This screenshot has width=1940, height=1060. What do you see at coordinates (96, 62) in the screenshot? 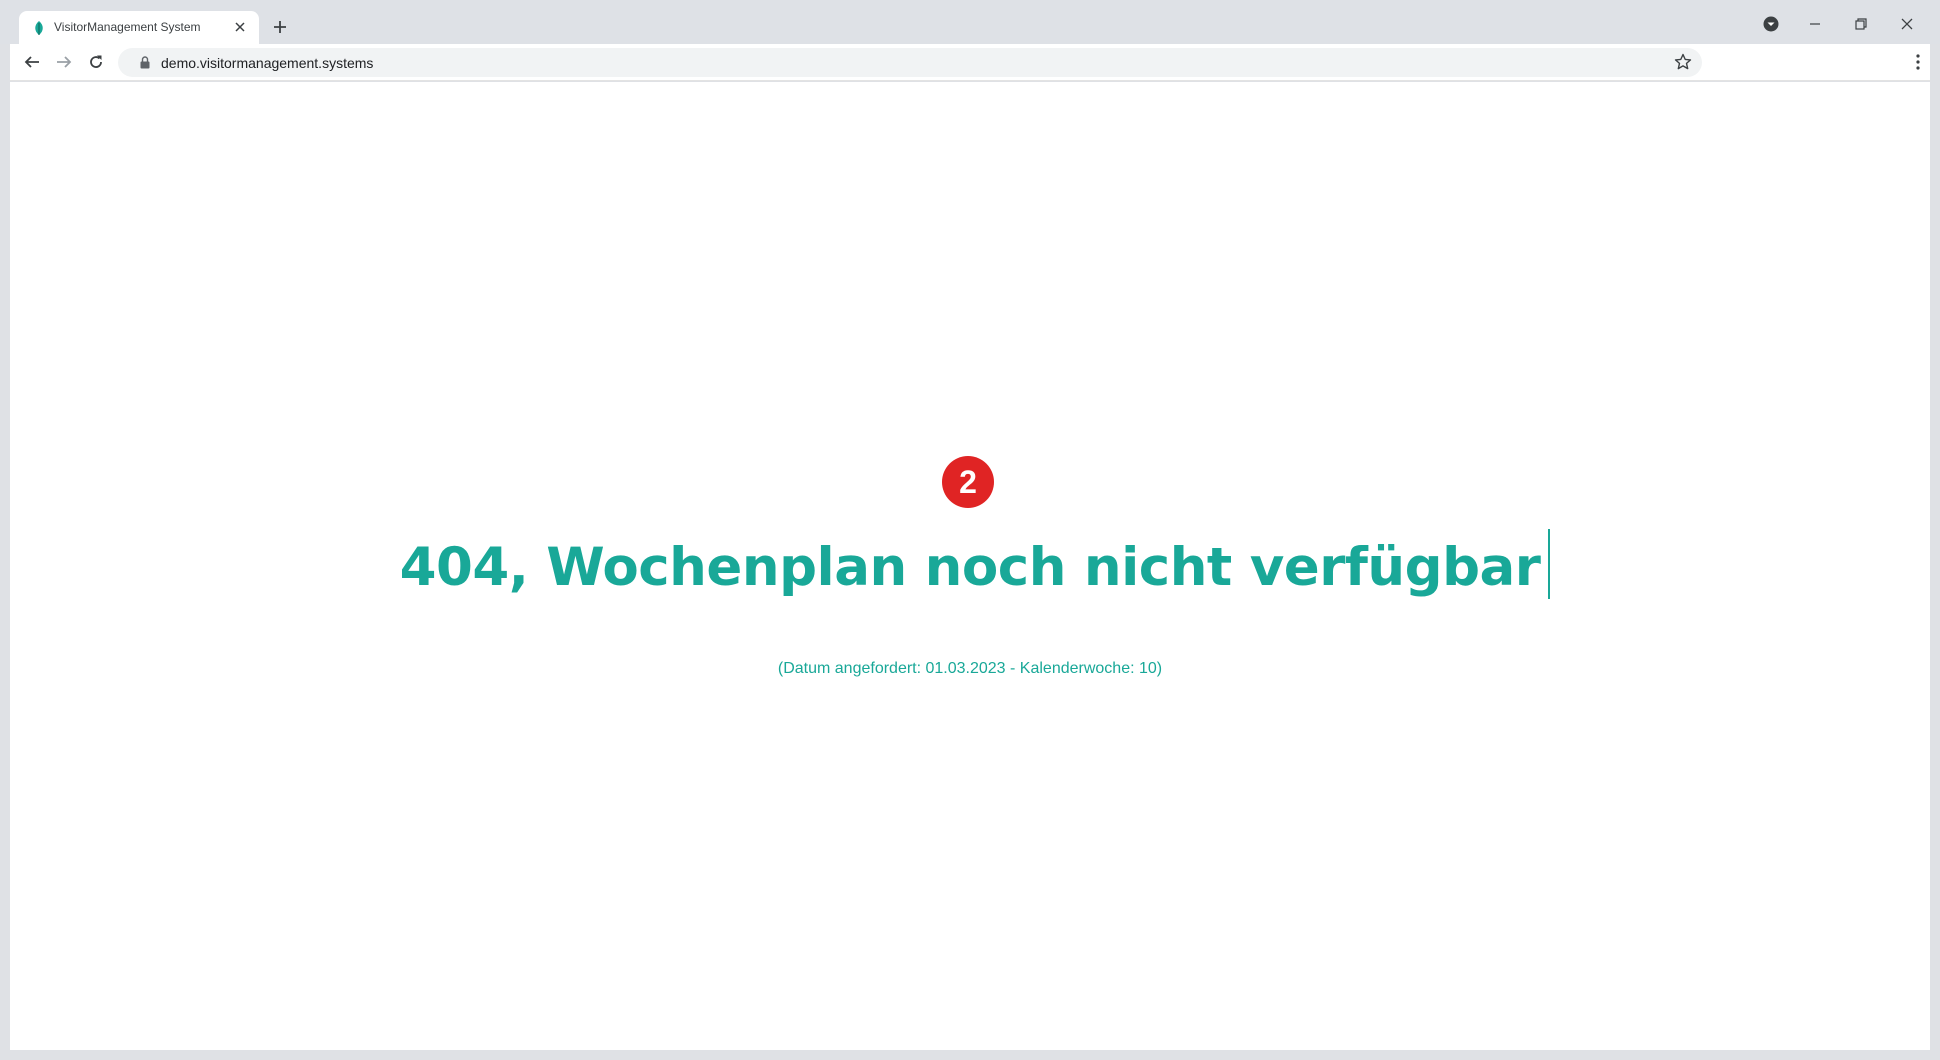
I see `reload-icon` at bounding box center [96, 62].